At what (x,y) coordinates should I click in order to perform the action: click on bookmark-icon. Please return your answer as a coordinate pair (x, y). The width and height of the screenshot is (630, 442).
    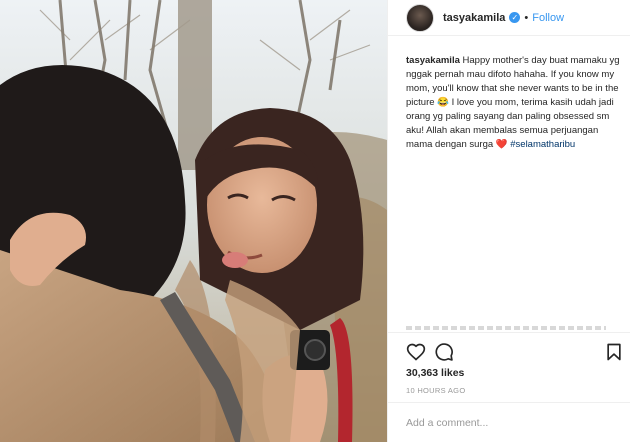
    Looking at the image, I should click on (614, 352).